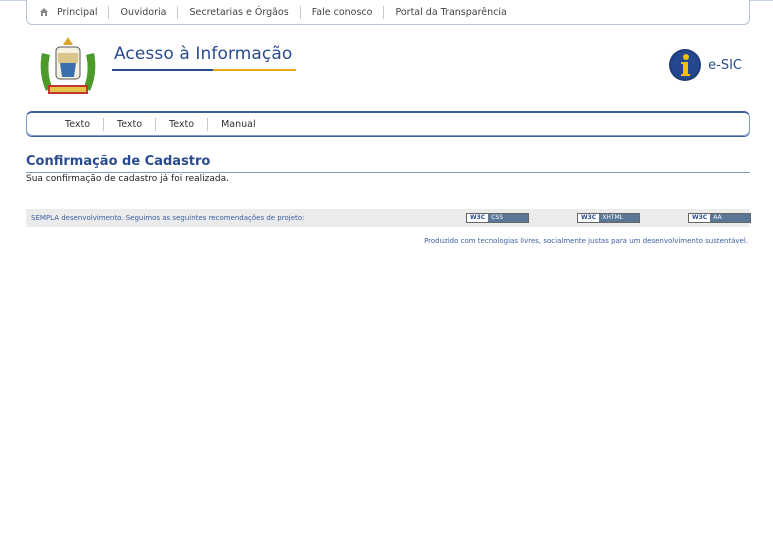 This screenshot has height=555, width=773. Describe the element at coordinates (508, 218) in the screenshot. I see `standard-label: CSS` at that location.